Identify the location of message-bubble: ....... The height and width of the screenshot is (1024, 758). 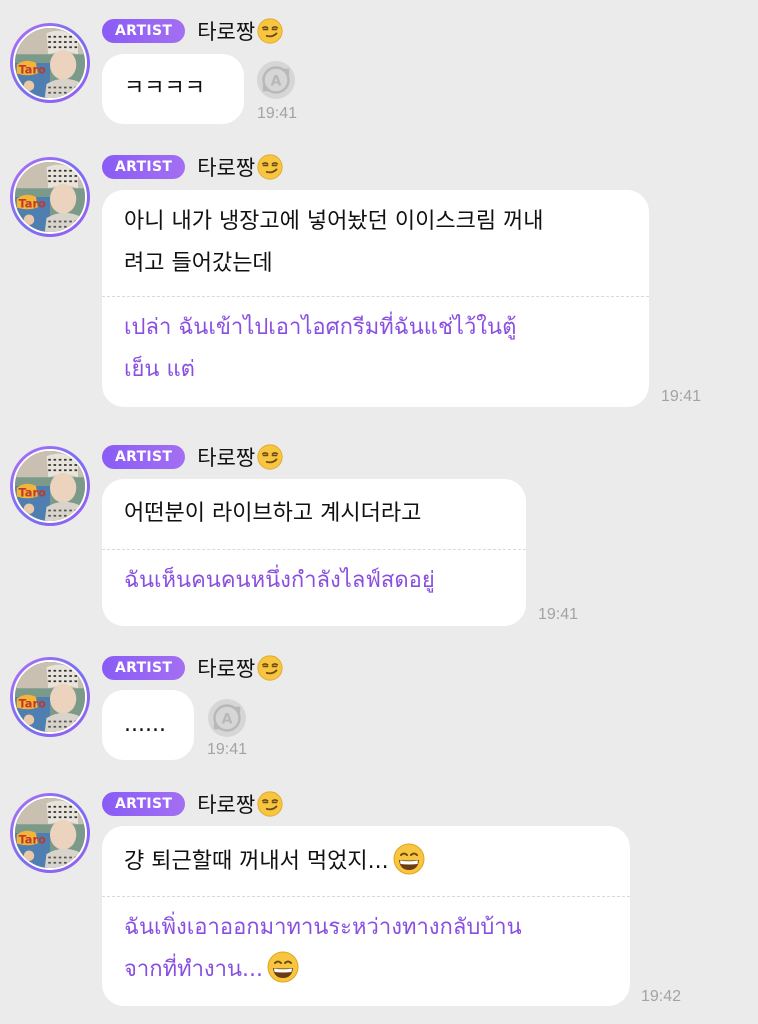
(148, 725).